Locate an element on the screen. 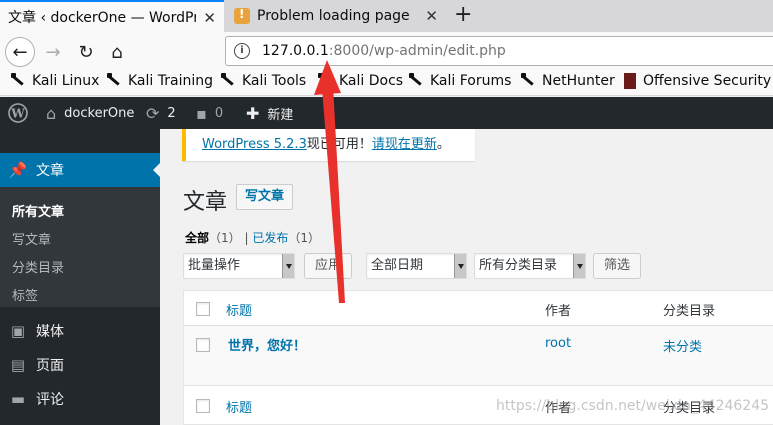 This screenshot has height=425, width=773. watermark: https://blog.csdn.net/weixin_44246245 is located at coordinates (633, 406).